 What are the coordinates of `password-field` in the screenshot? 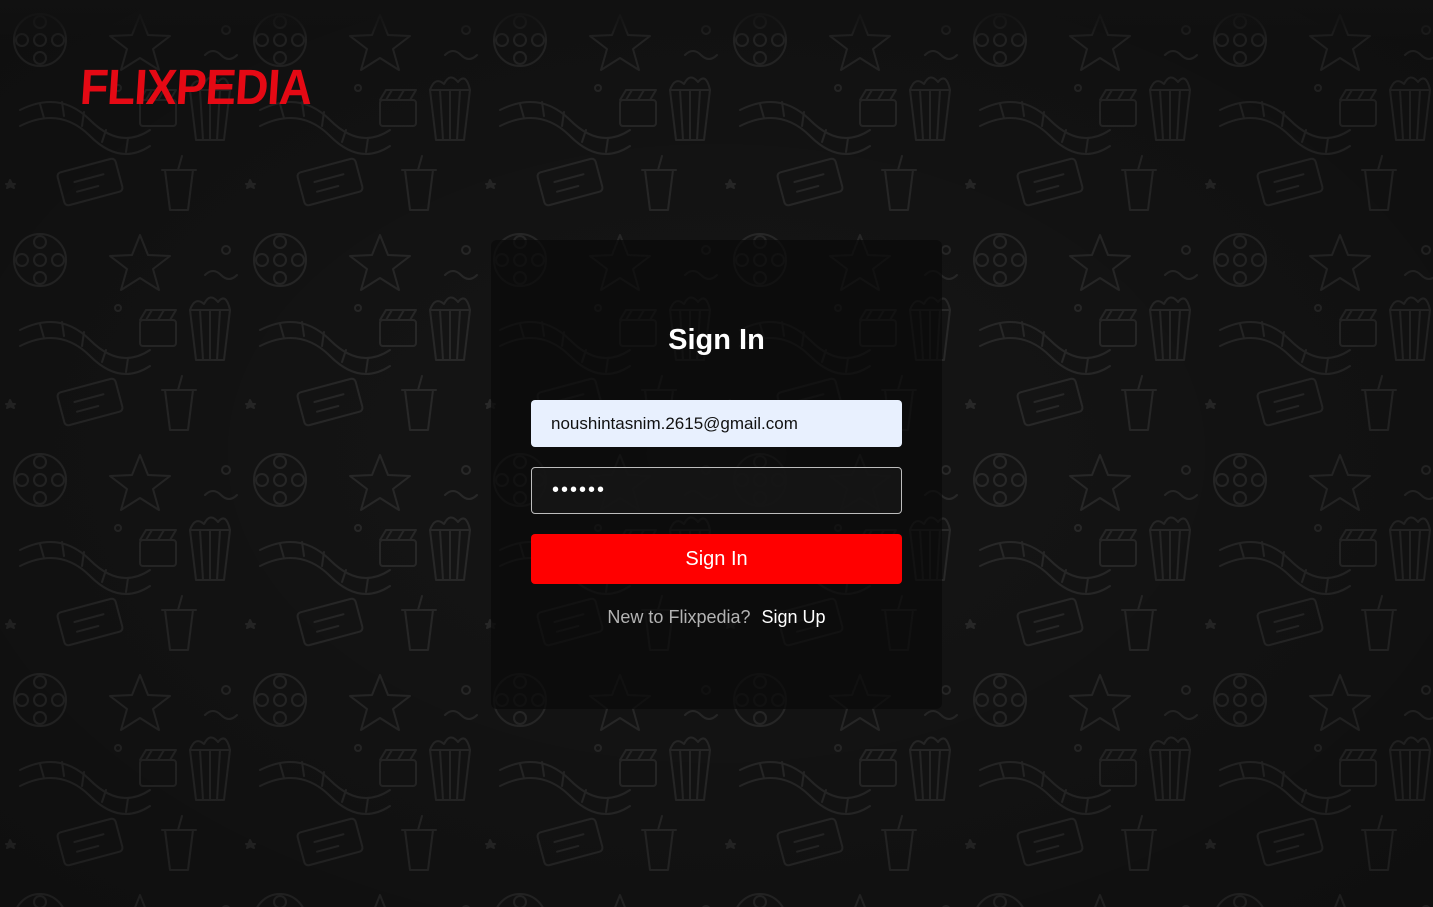 It's located at (716, 490).